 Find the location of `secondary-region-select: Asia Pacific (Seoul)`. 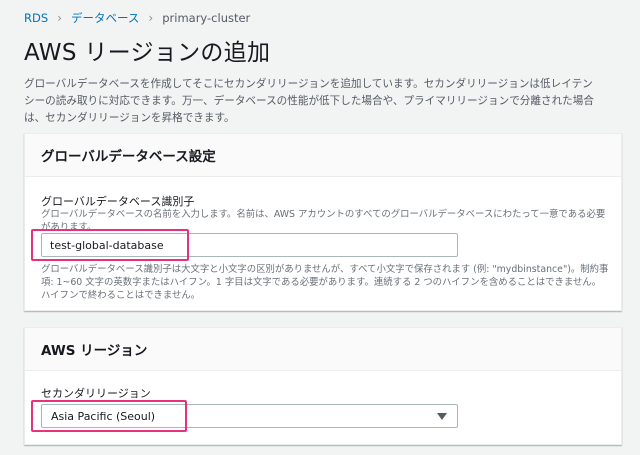

secondary-region-select: Asia Pacific (Seoul) is located at coordinates (249, 416).